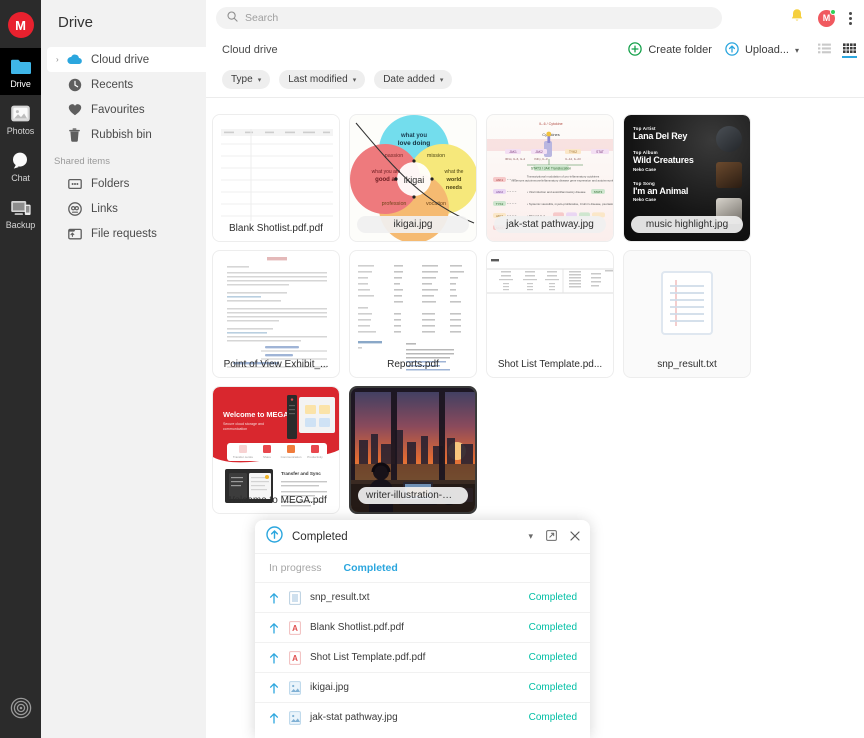  What do you see at coordinates (276, 178) in the screenshot?
I see `file-card: Blank Shotlist.pdf.pdf` at bounding box center [276, 178].